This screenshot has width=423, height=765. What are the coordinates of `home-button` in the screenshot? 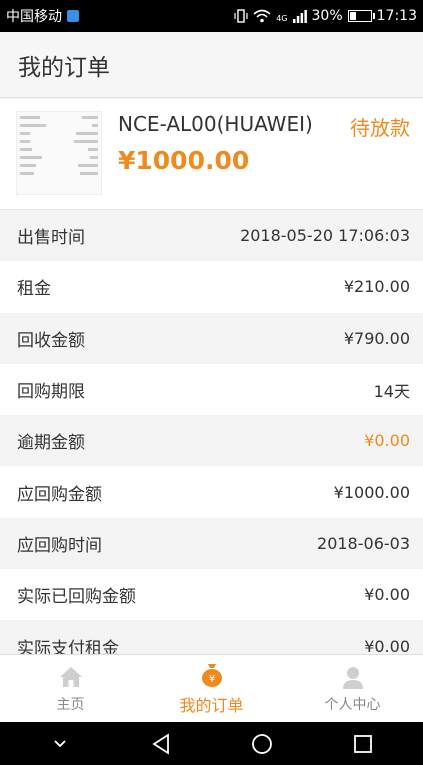 It's located at (262, 744).